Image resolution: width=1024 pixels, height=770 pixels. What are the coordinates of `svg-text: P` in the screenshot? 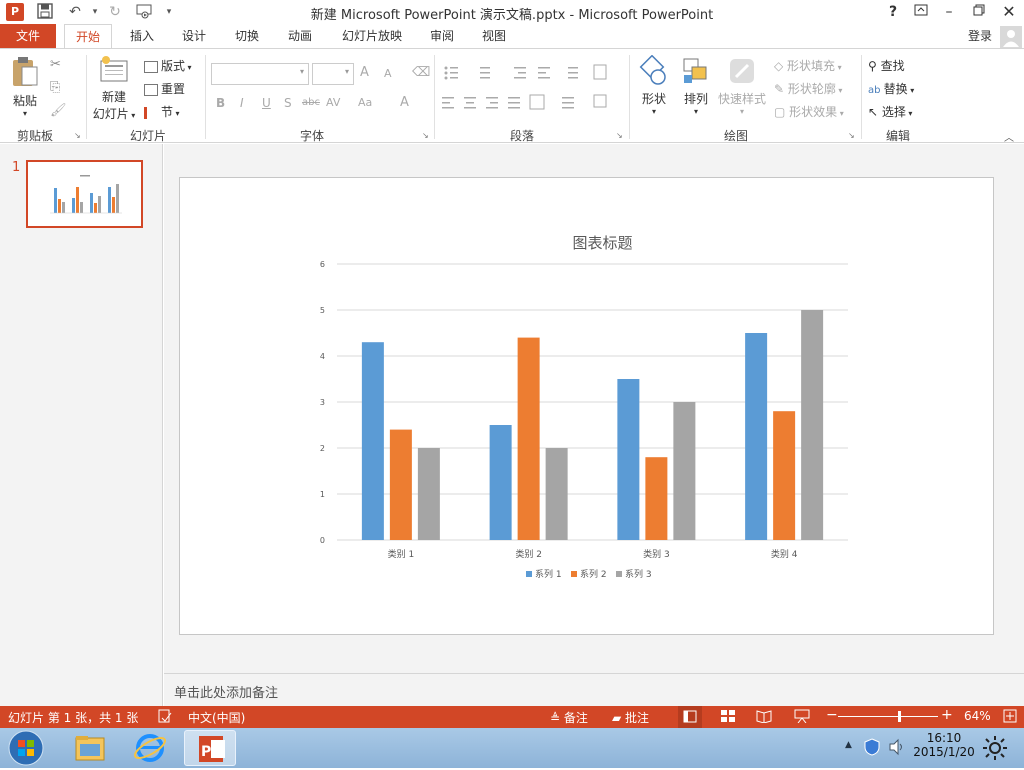 It's located at (206, 752).